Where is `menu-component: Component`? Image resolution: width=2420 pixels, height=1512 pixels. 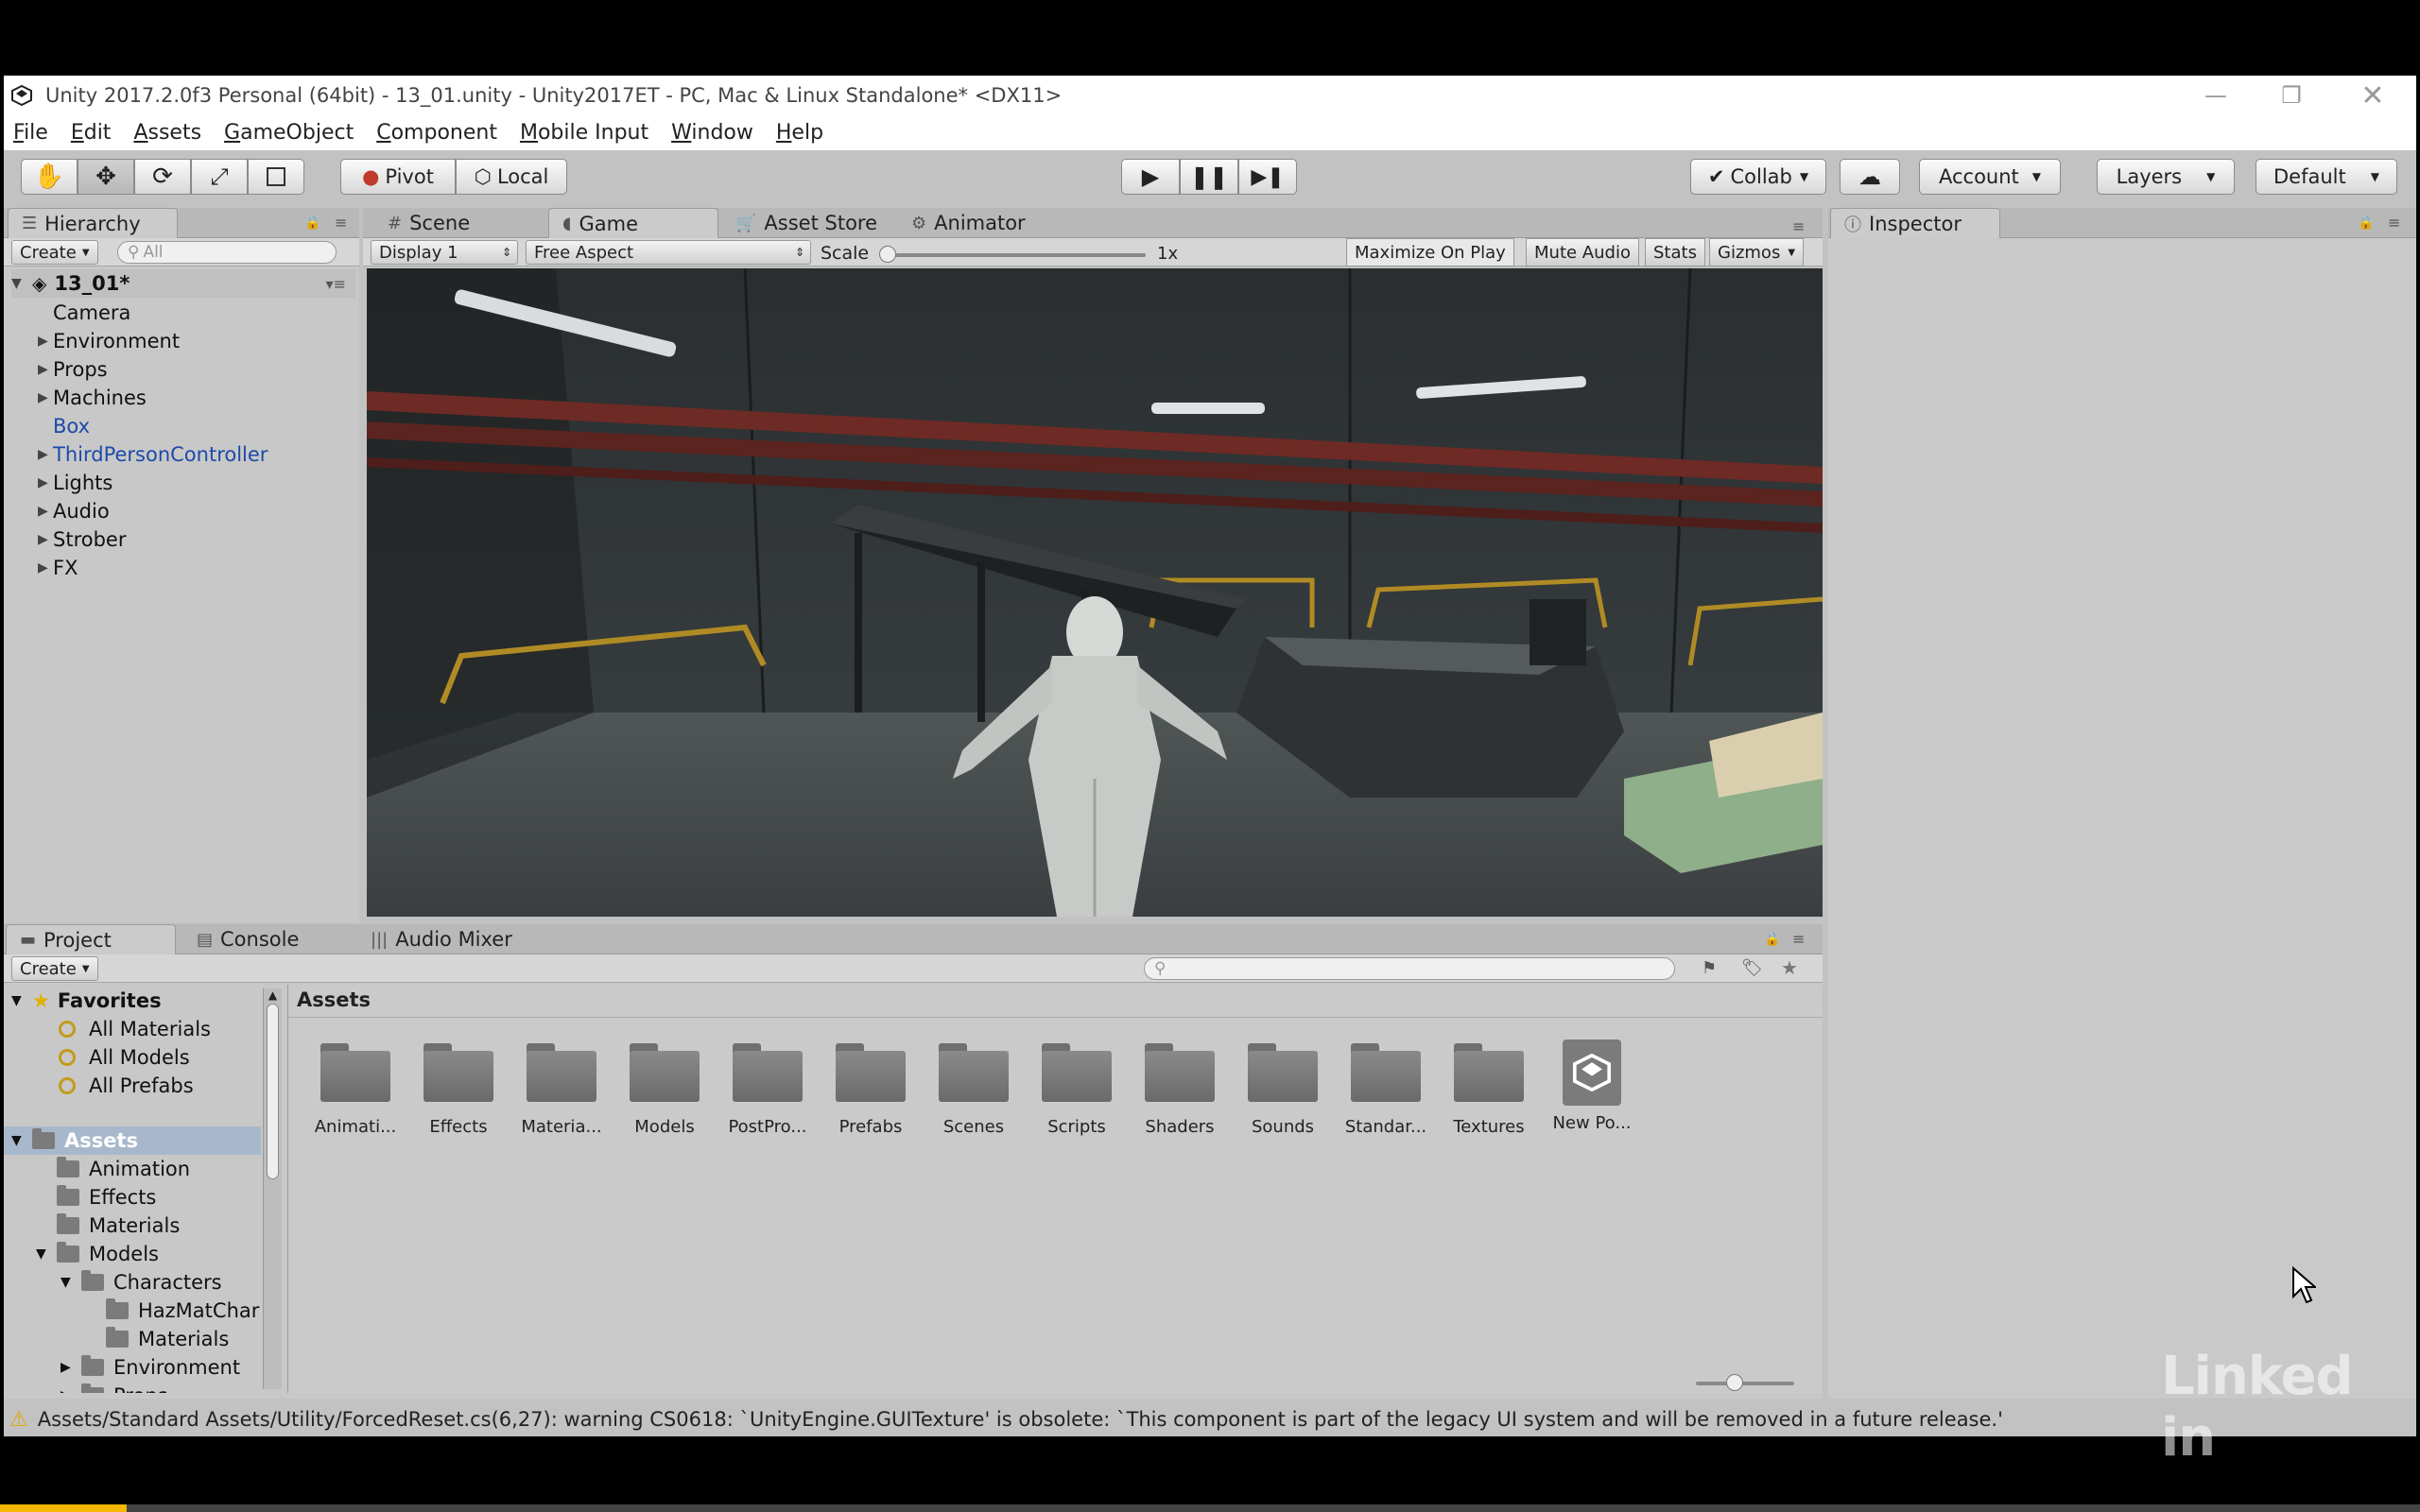 menu-component: Component is located at coordinates (437, 133).